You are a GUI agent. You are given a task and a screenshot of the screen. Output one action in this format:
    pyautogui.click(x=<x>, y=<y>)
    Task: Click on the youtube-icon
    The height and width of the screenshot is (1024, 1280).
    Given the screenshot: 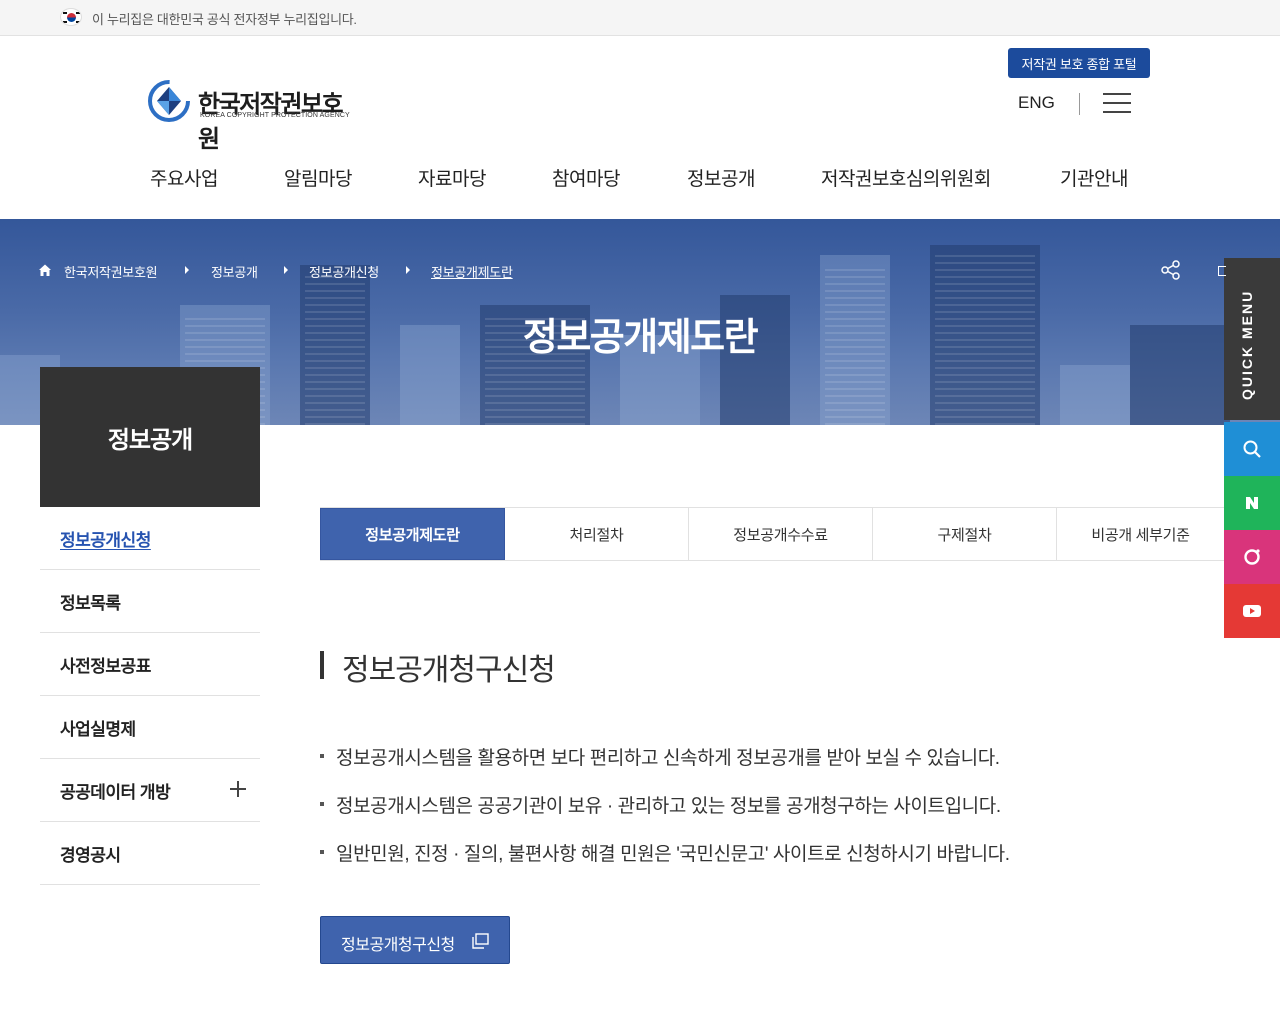 What is the action you would take?
    pyautogui.click(x=1252, y=611)
    